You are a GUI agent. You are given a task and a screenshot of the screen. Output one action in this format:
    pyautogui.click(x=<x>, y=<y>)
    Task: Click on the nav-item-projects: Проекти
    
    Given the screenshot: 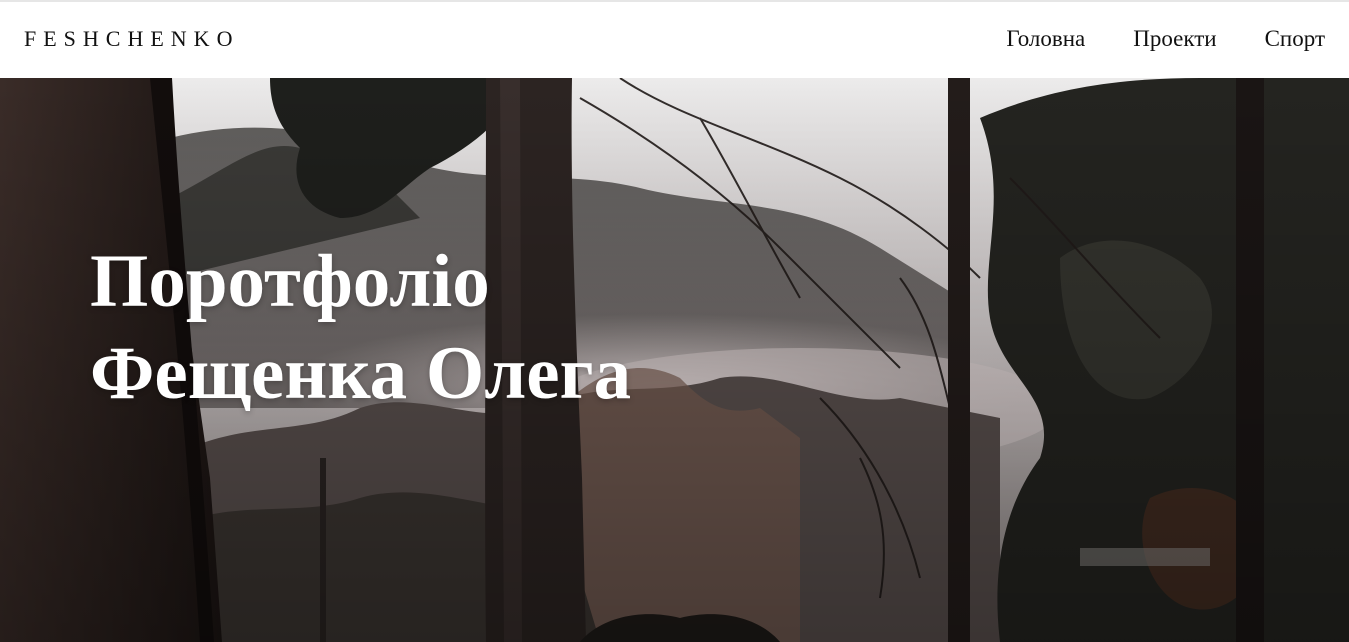 What is the action you would take?
    pyautogui.click(x=1174, y=39)
    